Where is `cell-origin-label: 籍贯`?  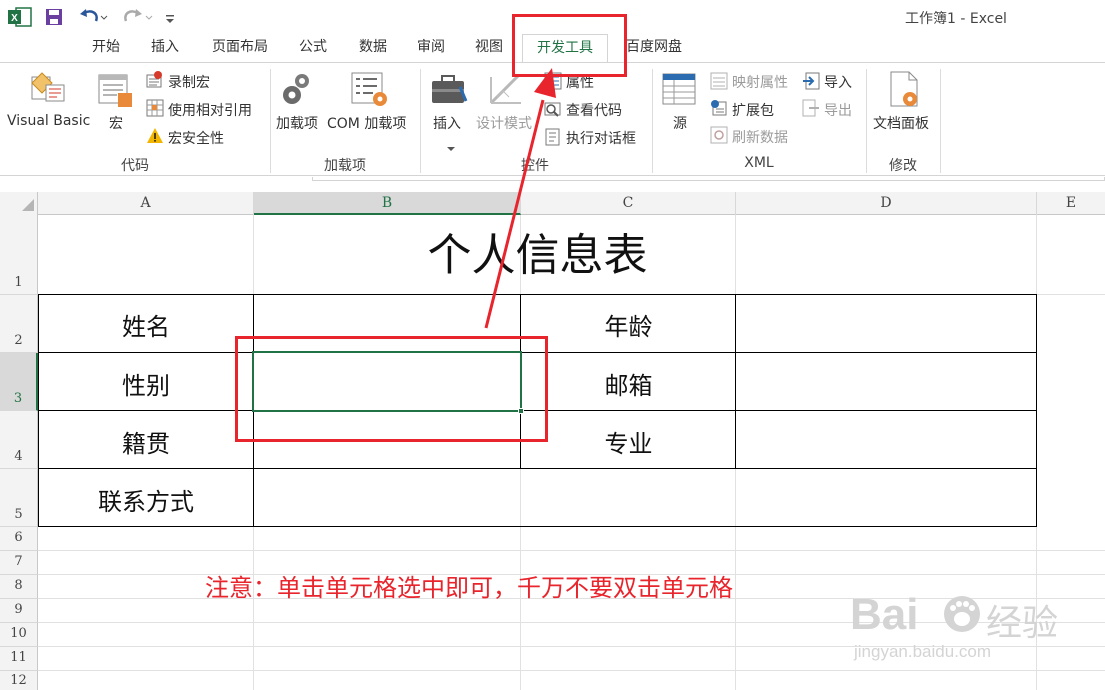 cell-origin-label: 籍贯 is located at coordinates (146, 441).